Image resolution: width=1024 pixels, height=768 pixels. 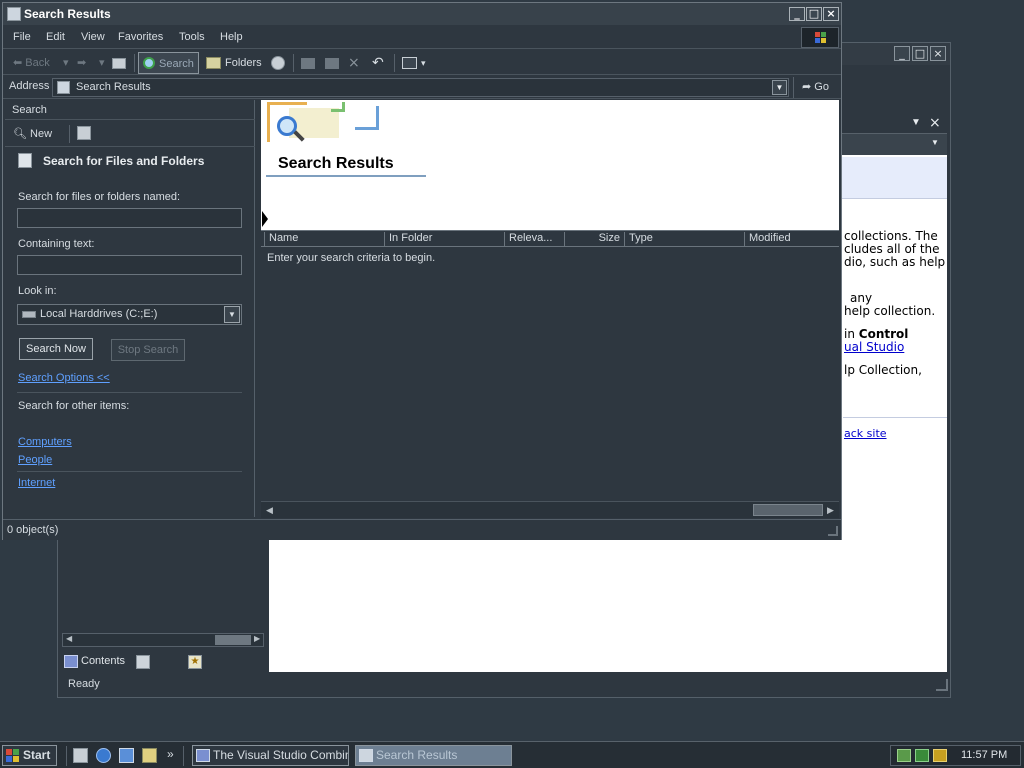 I want to click on mouse-cursor-icon, so click(x=265, y=219).